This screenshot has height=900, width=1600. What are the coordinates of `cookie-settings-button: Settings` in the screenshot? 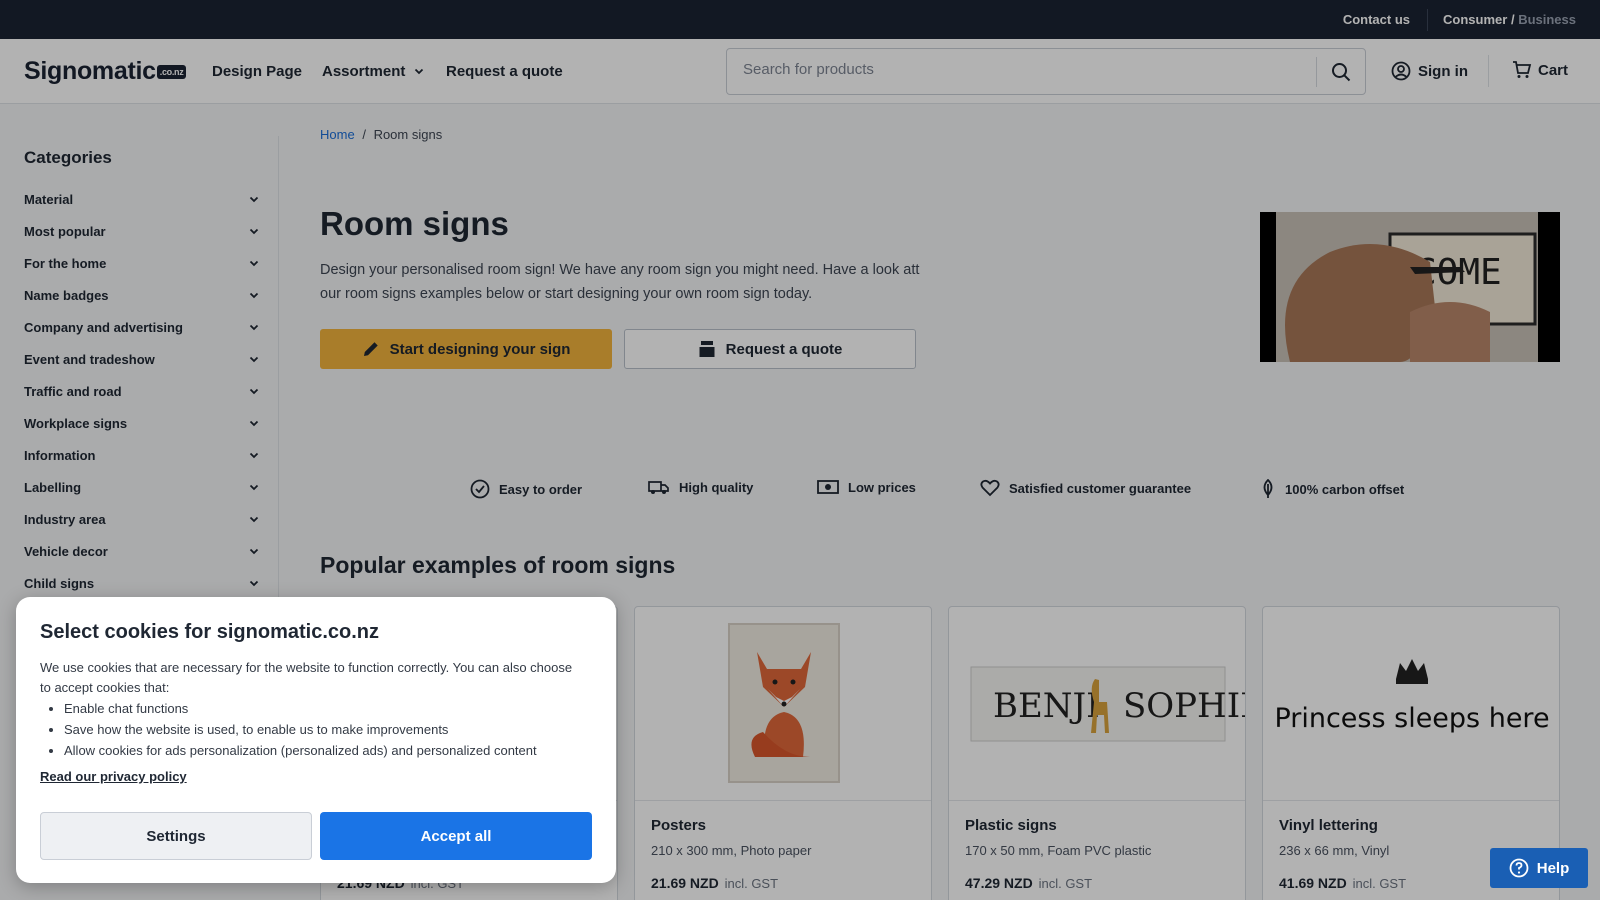 It's located at (176, 836).